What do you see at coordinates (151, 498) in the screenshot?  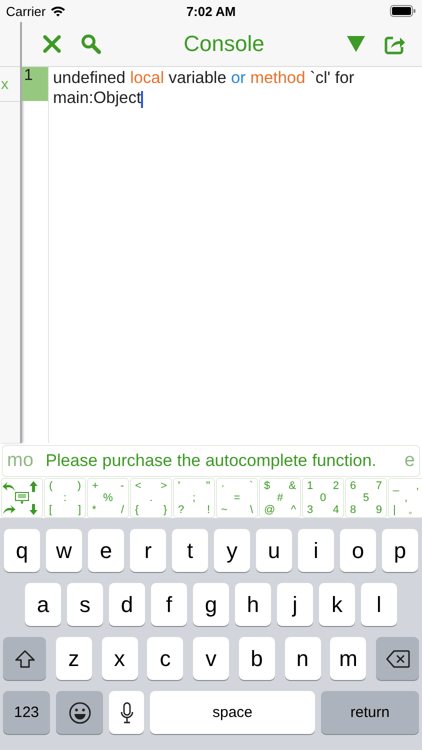 I see `symbol-key: .` at bounding box center [151, 498].